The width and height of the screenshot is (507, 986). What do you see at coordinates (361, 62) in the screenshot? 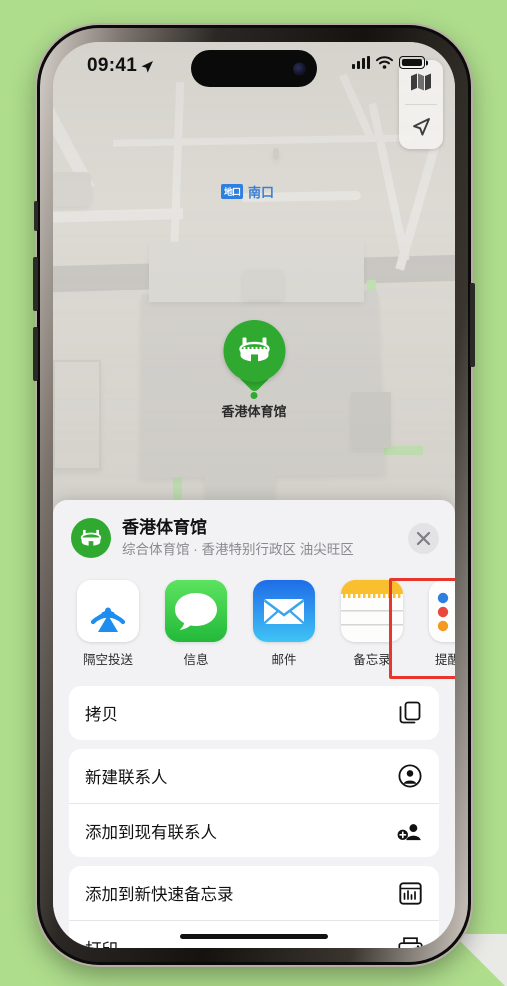
I see `cellular-signal-icon` at bounding box center [361, 62].